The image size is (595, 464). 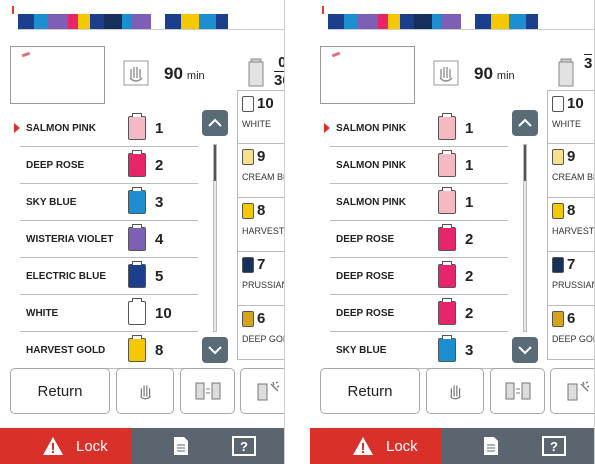 What do you see at coordinates (109, 350) in the screenshot?
I see `thread-row: HARVEST GOLD 8` at bounding box center [109, 350].